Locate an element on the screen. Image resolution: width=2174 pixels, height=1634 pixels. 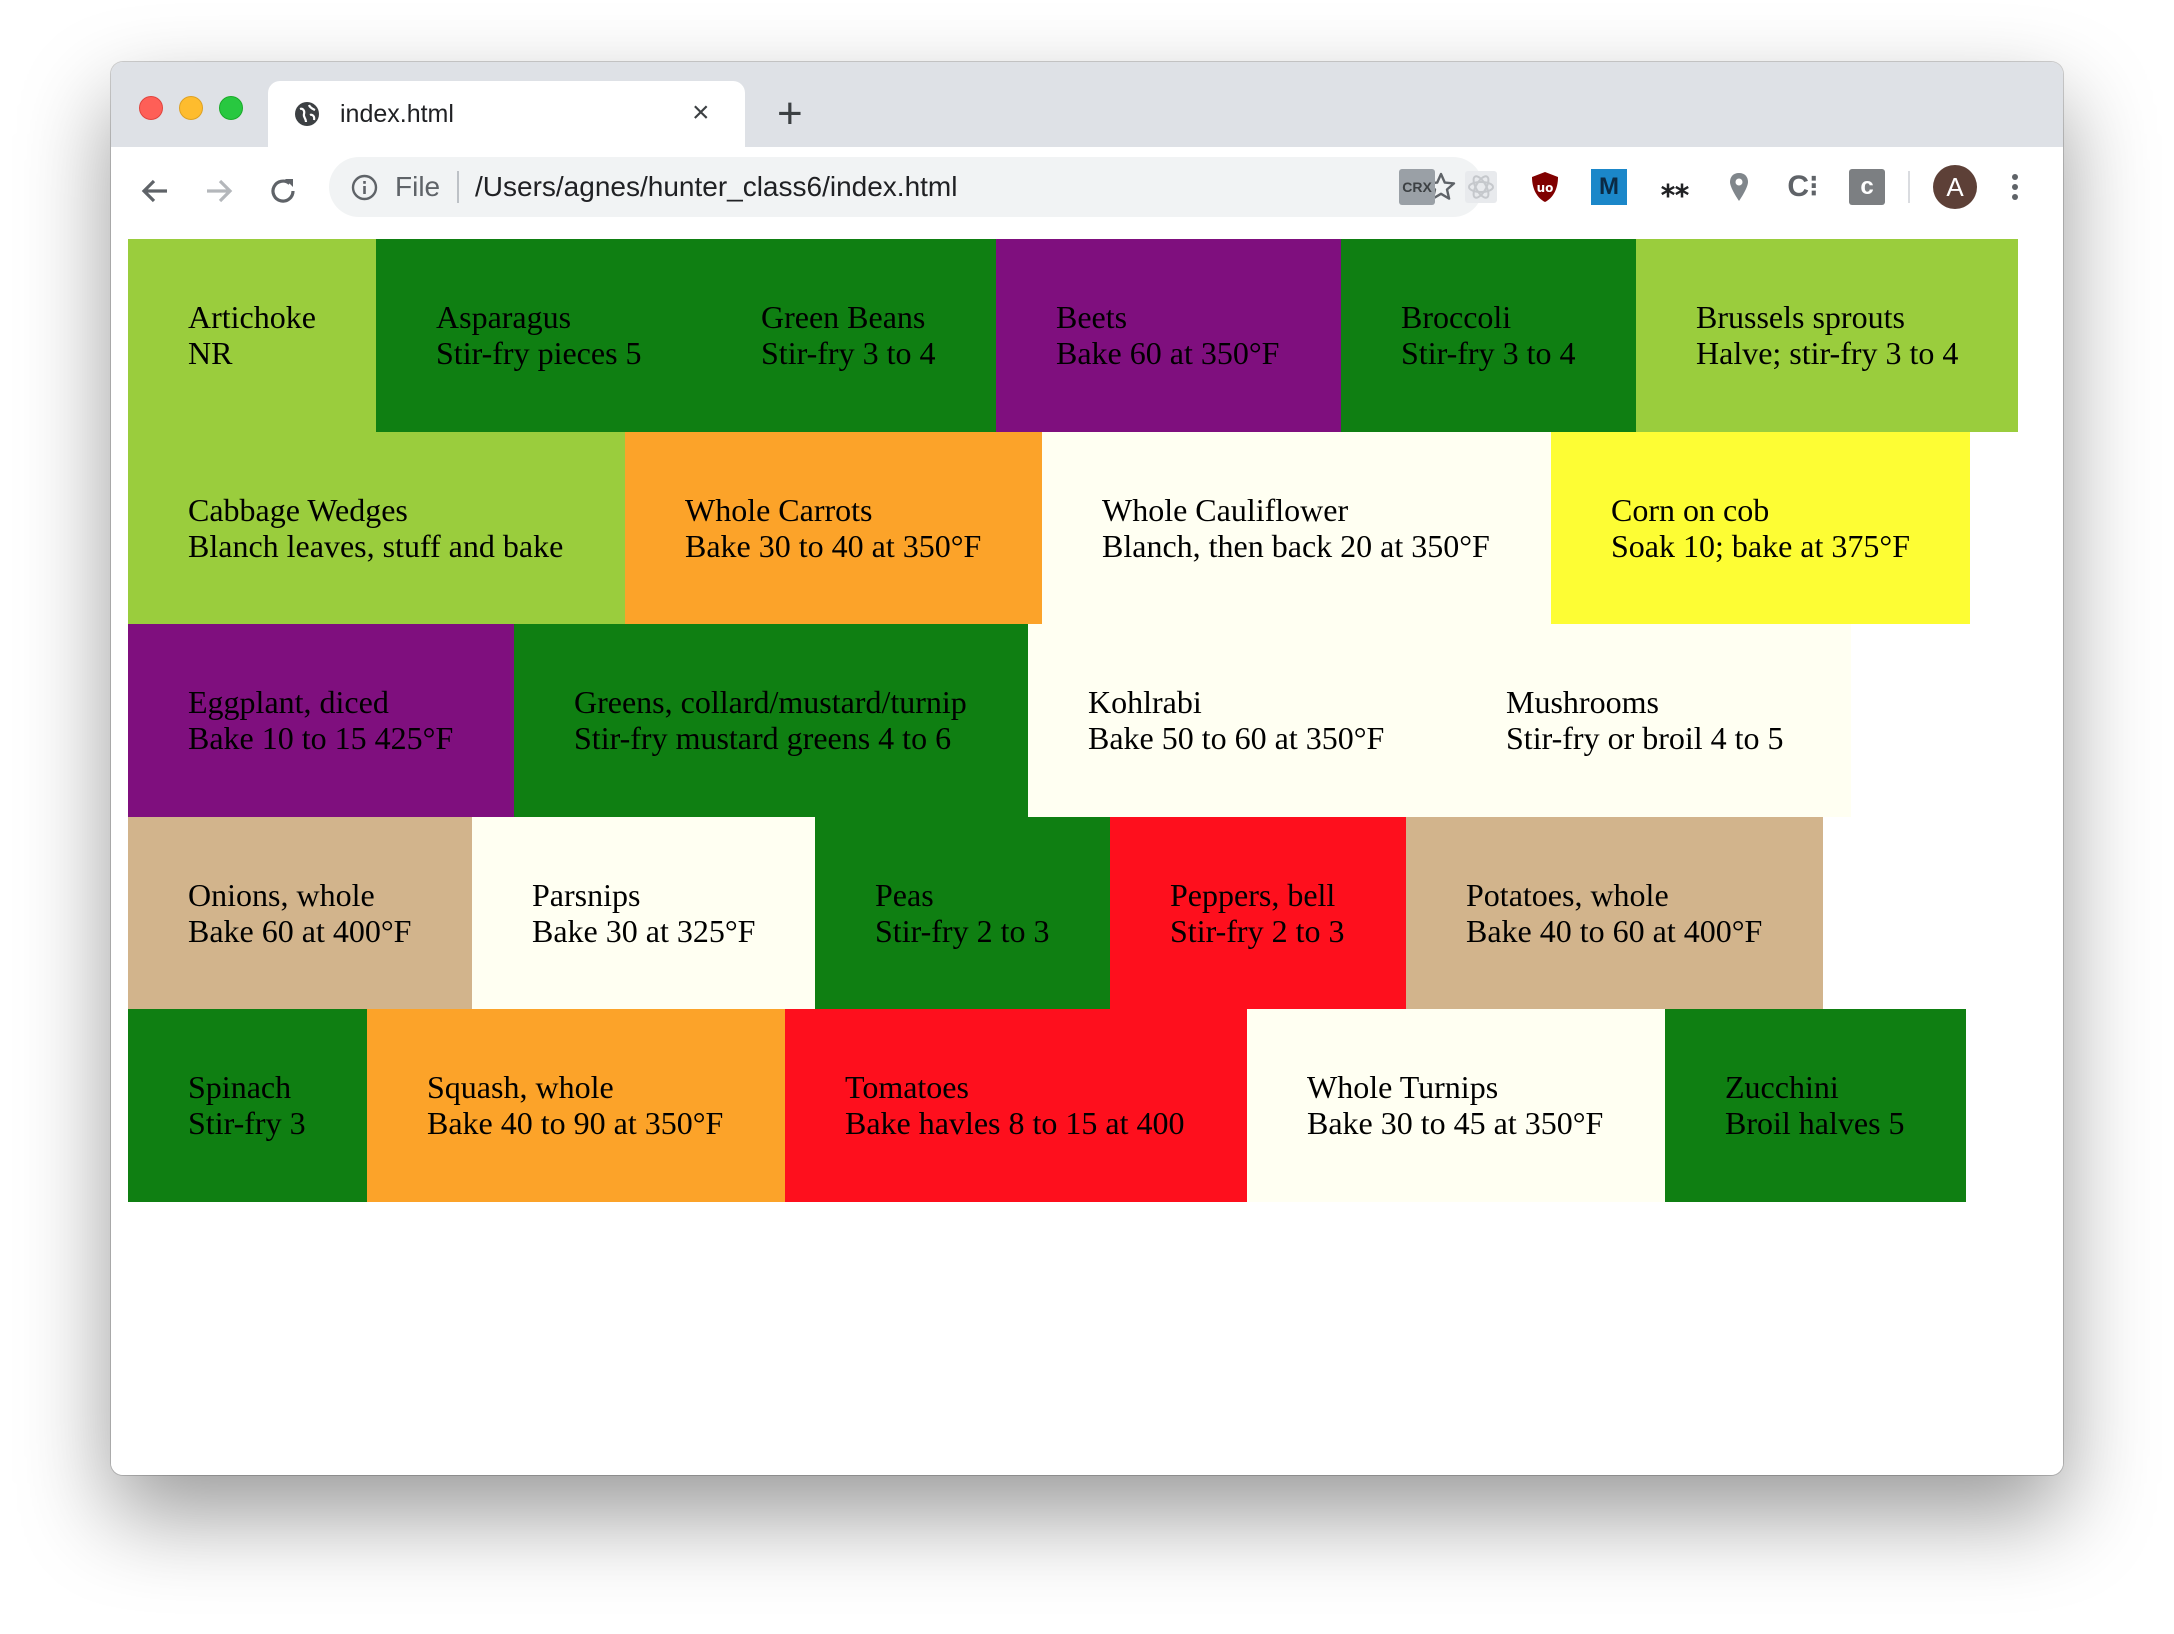
ublock-shield-icon: uo is located at coordinates (1545, 187).